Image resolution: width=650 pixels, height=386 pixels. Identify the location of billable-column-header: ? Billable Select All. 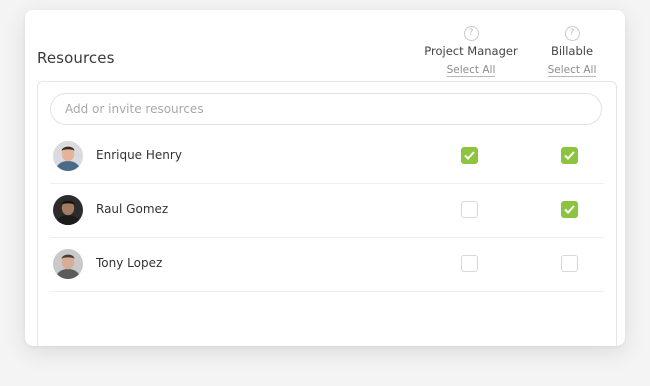
(572, 51).